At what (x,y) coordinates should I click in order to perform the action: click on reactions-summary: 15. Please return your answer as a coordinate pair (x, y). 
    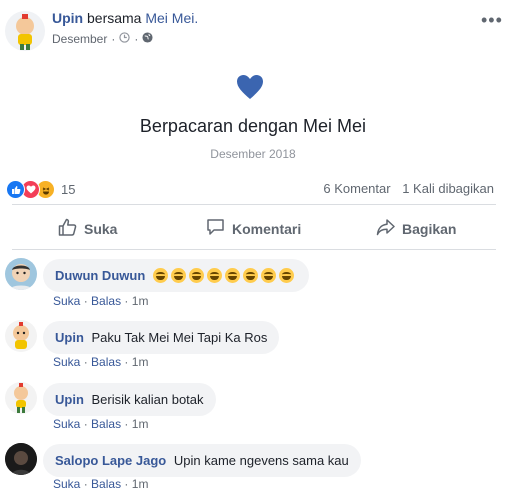
    Looking at the image, I should click on (40, 189).